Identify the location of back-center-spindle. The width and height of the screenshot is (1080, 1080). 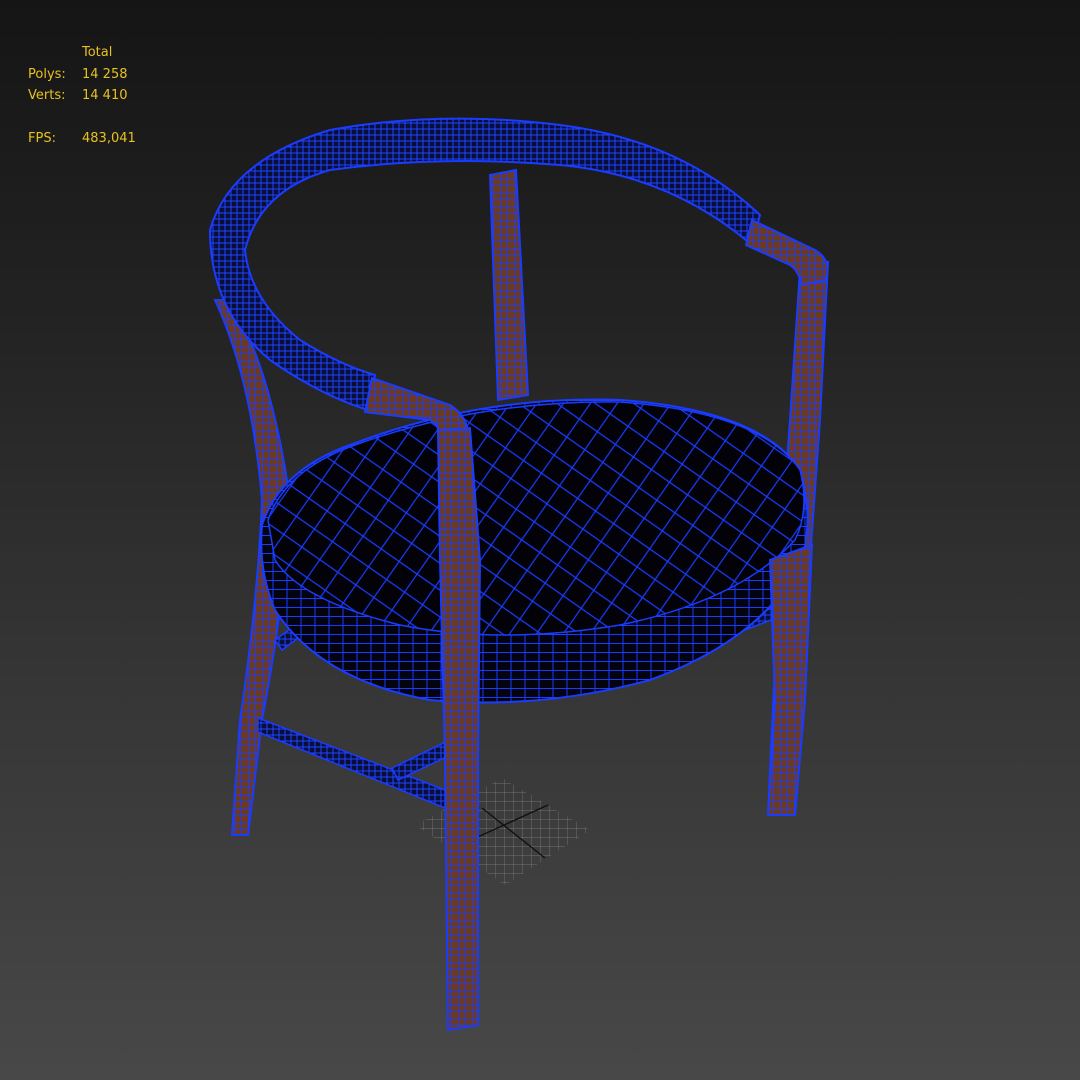
(509, 285).